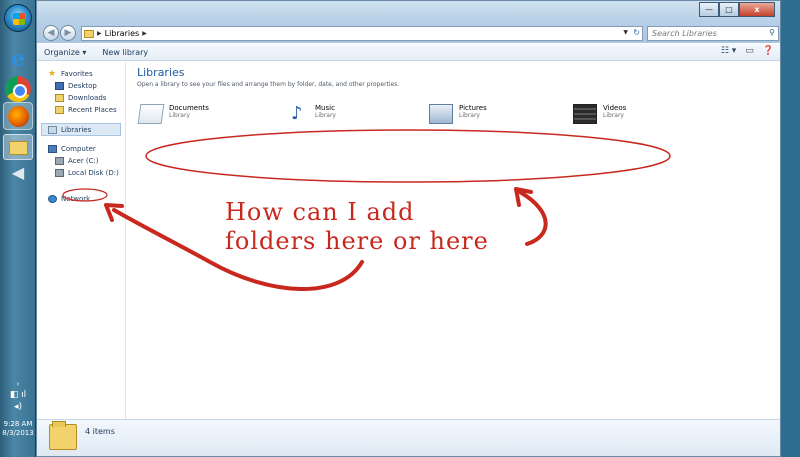  What do you see at coordinates (59, 110) in the screenshot?
I see `recent-places-icon` at bounding box center [59, 110].